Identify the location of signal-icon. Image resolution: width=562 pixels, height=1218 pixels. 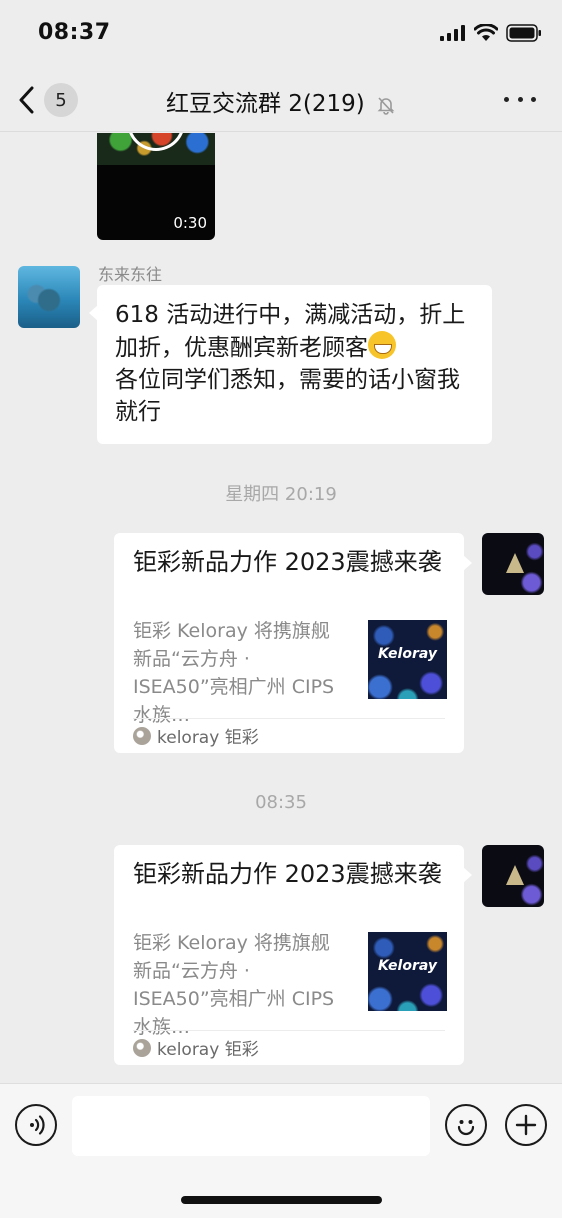
(452, 33).